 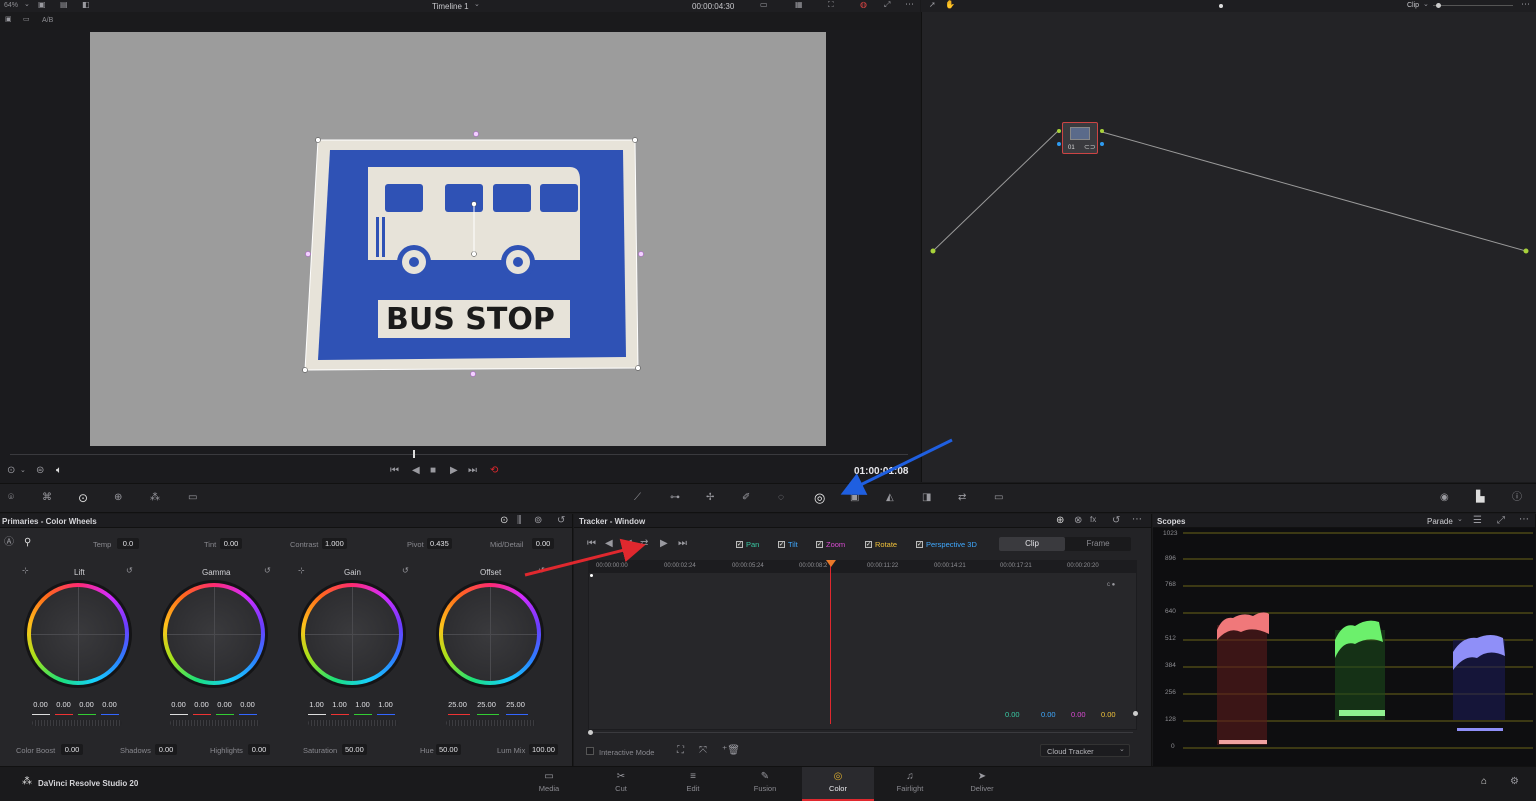 I want to click on node-input-key, so click(x=1059, y=144).